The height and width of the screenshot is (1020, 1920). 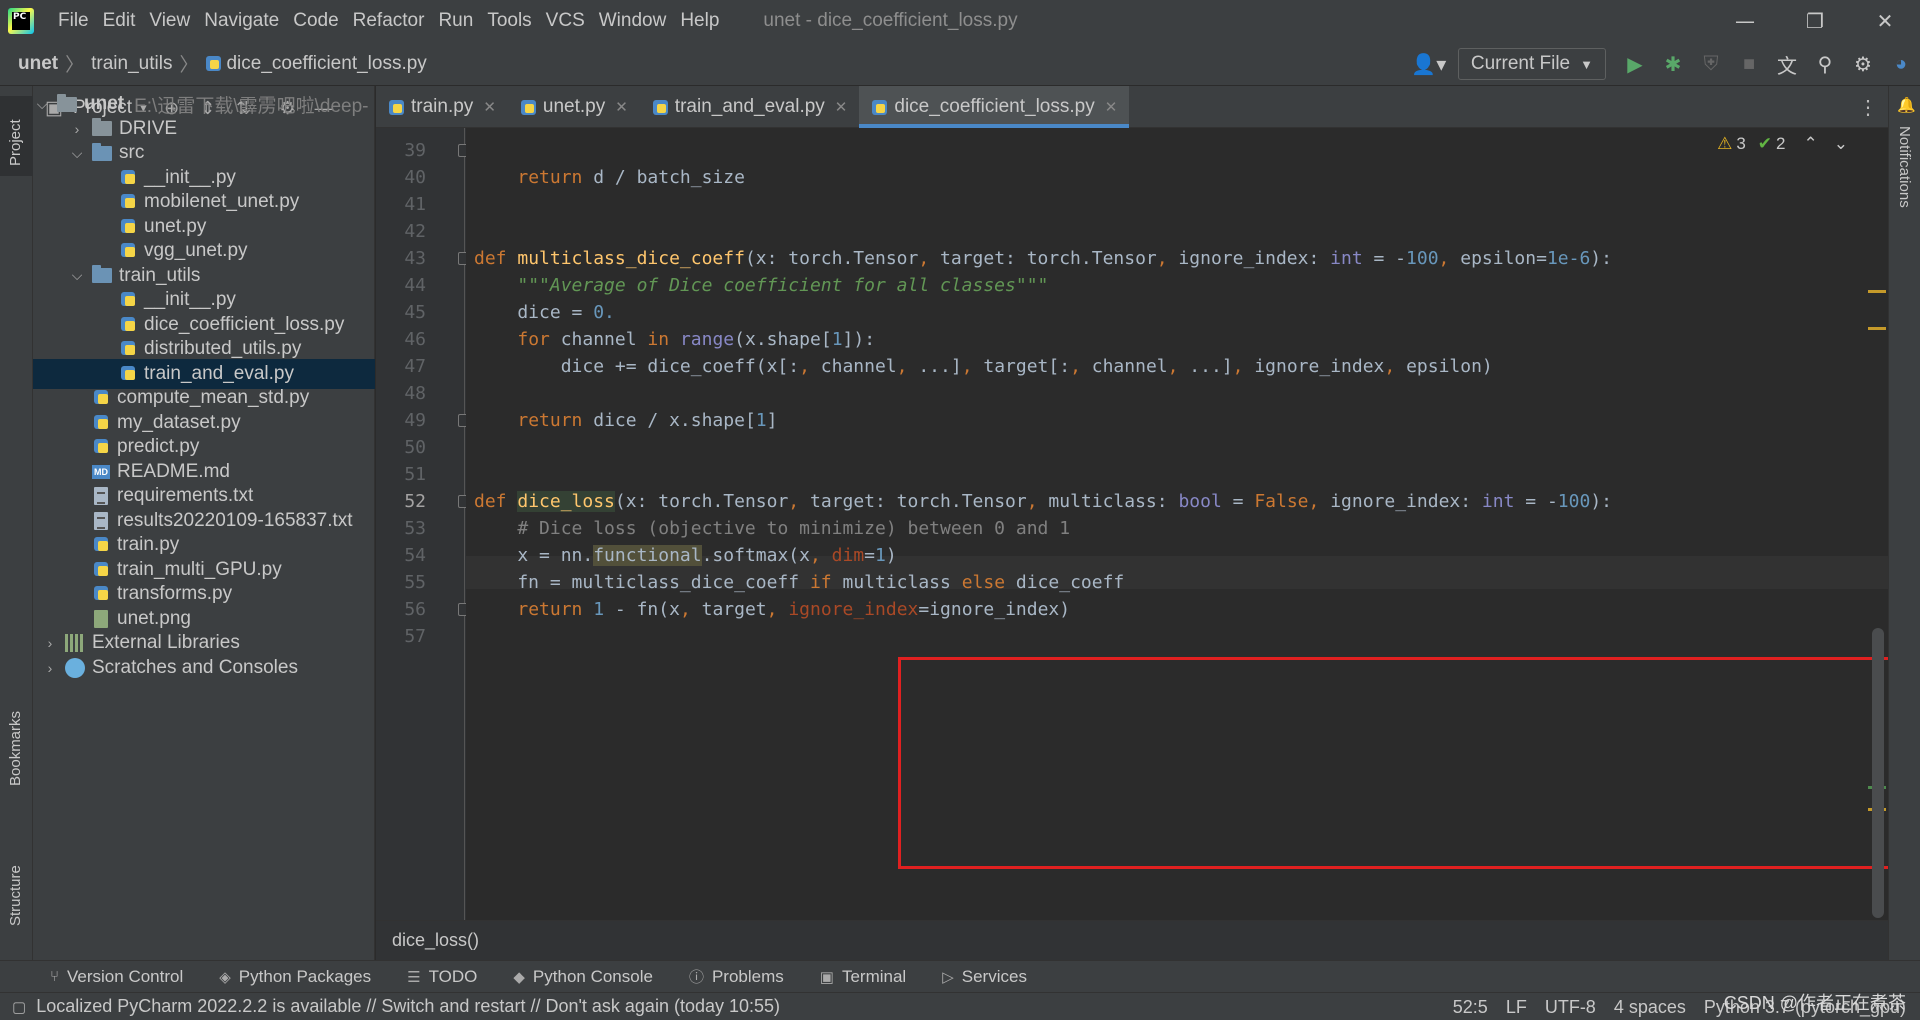 I want to click on version-control-tool: ⑂ Version Control, so click(x=116, y=977).